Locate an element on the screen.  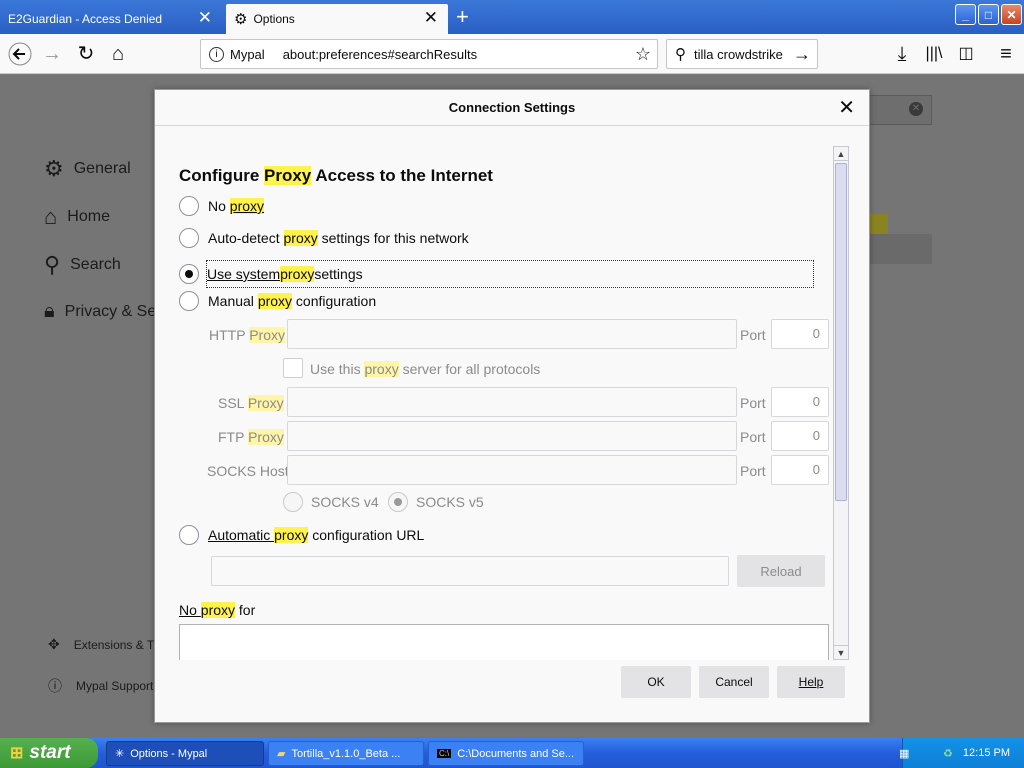
start-button: ⊞ start is located at coordinates (49, 753).